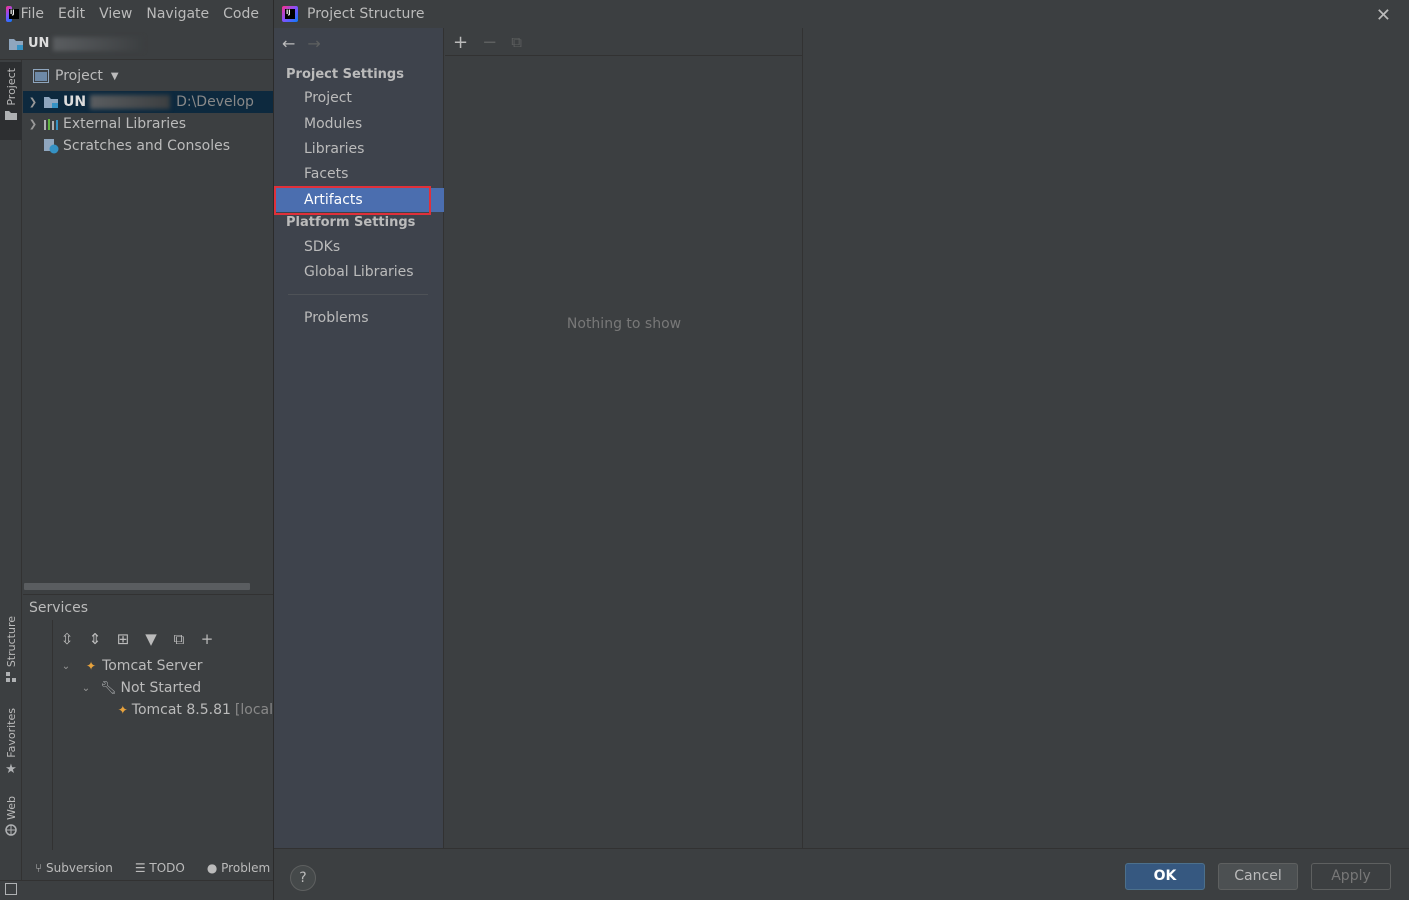 The height and width of the screenshot is (900, 1409). I want to click on ide-navbar: UN, so click(136, 44).